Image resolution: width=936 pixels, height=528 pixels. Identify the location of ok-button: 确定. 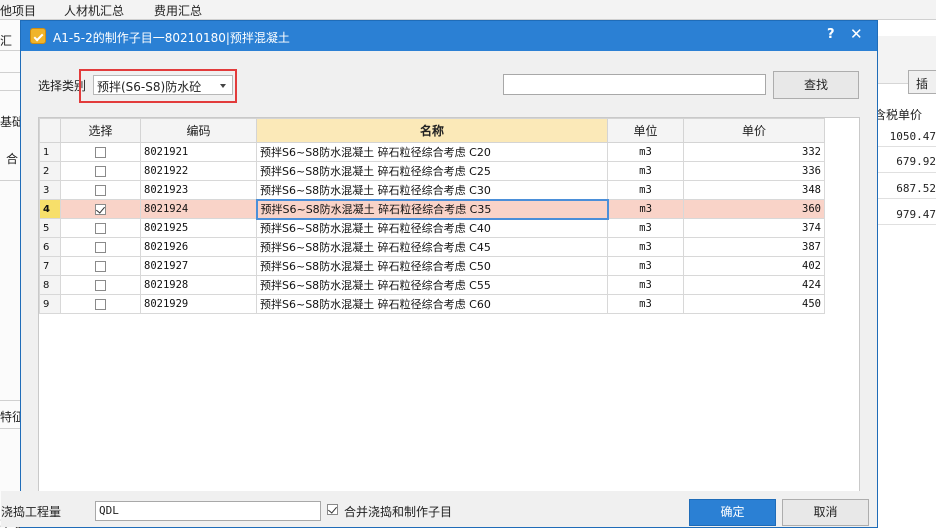
(732, 512).